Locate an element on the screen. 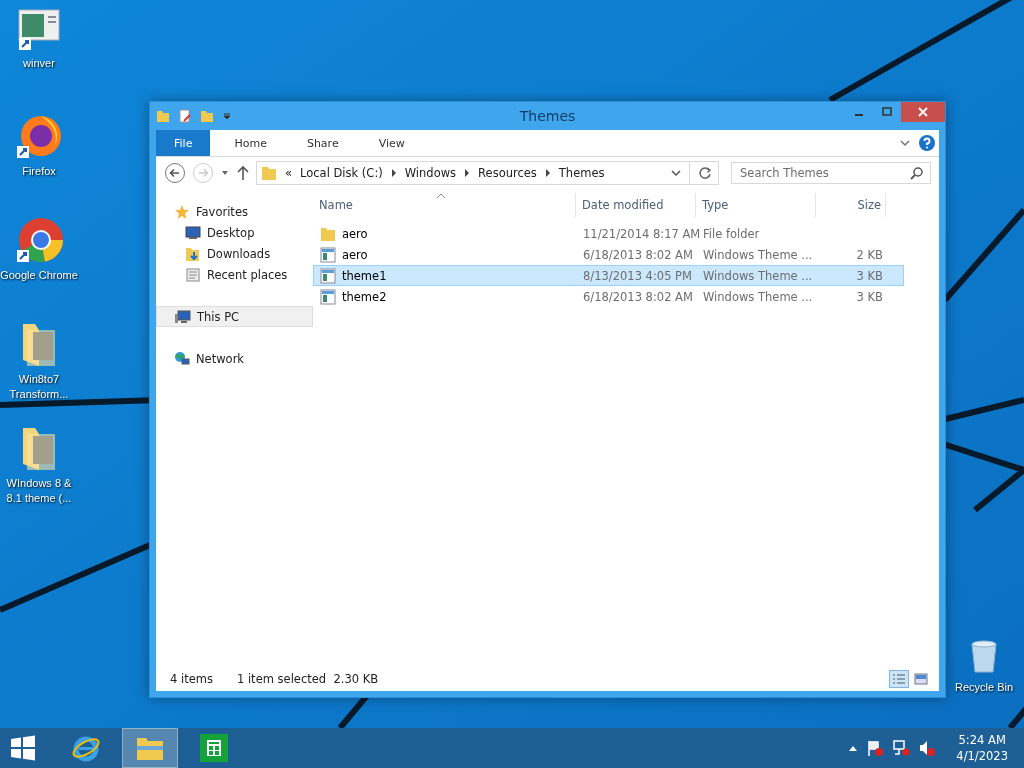 The width and height of the screenshot is (1024, 768). ribbon-tab: Home is located at coordinates (250, 143).